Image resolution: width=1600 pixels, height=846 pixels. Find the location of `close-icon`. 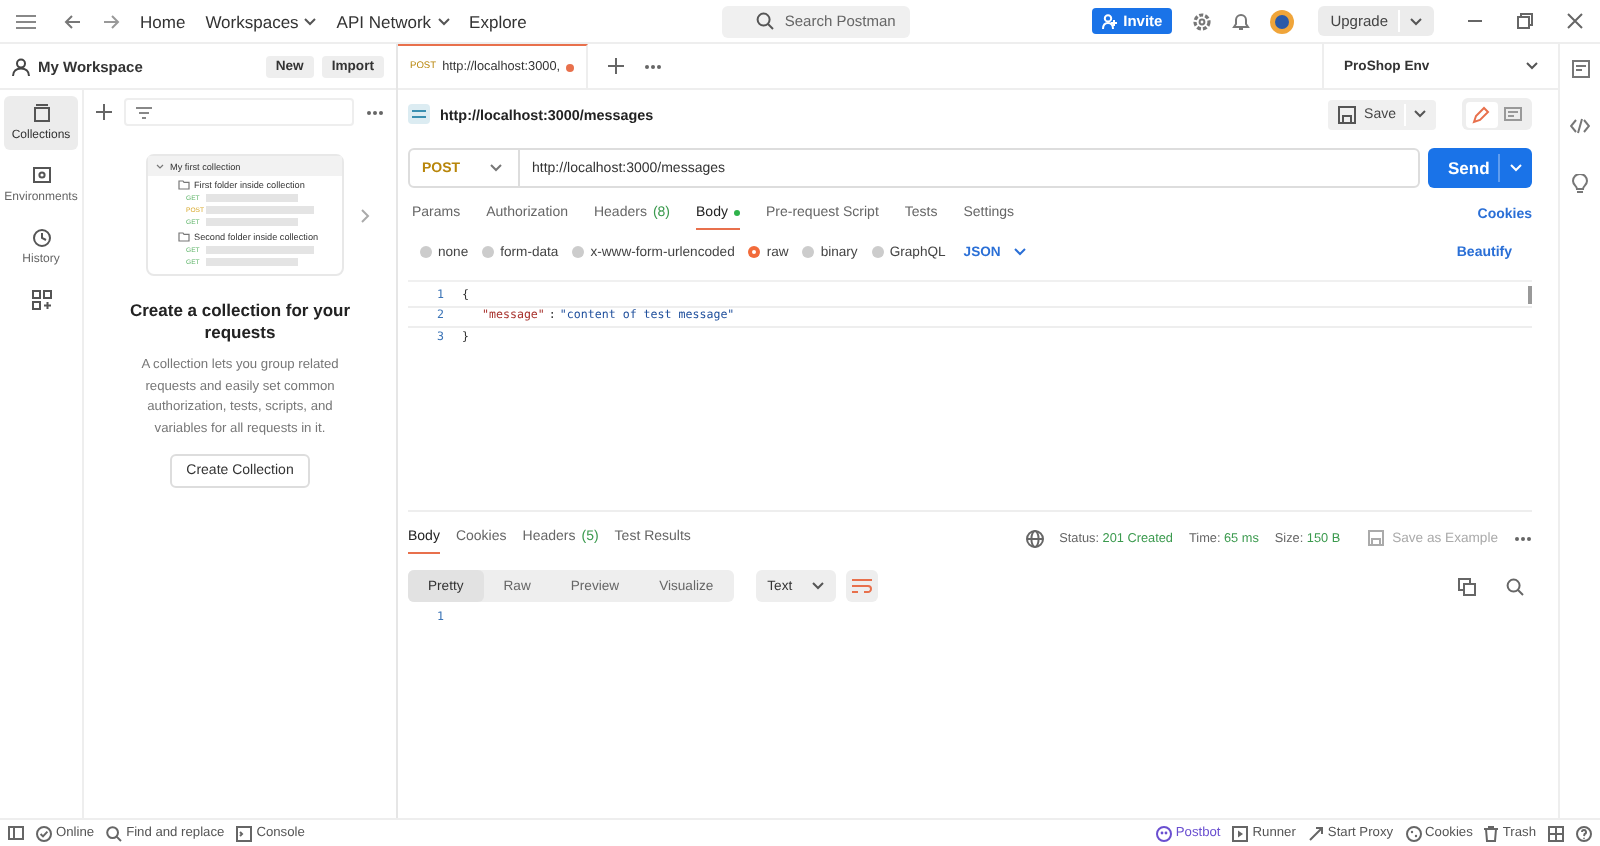

close-icon is located at coordinates (1575, 21).